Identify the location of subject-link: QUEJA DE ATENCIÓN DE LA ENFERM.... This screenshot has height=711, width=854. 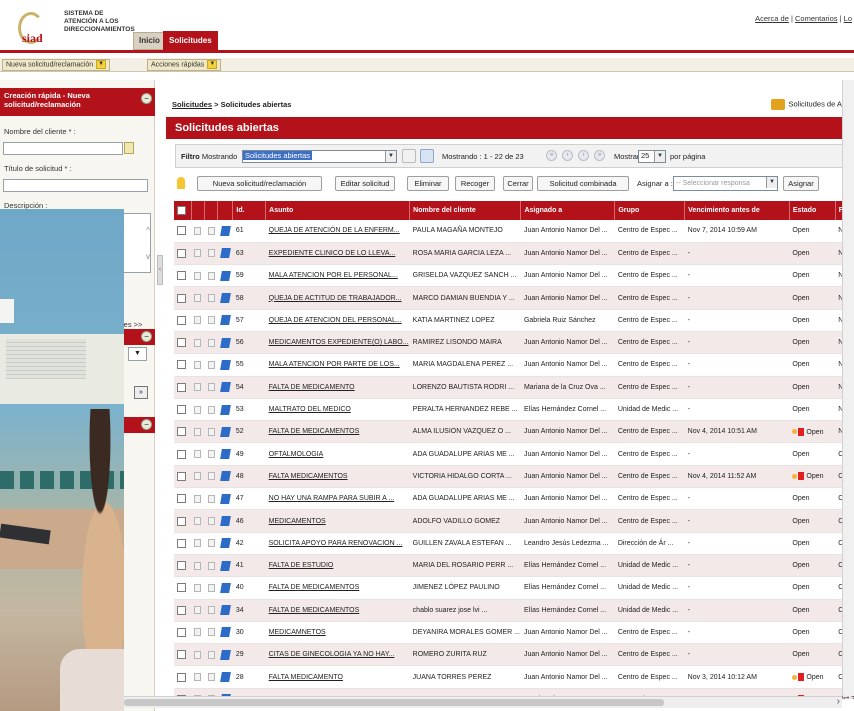
(334, 230).